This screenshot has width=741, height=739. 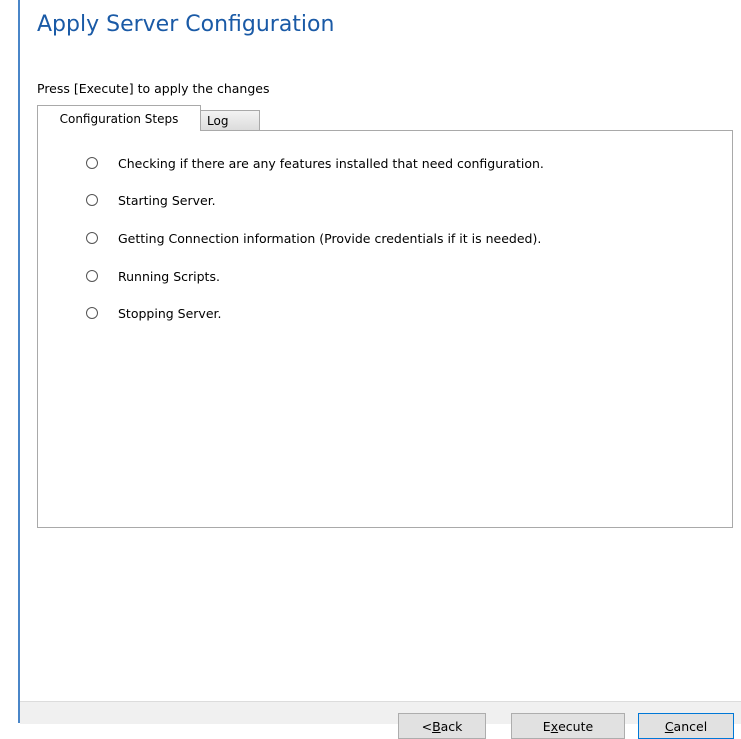 I want to click on cancel-label-post: ancel, so click(x=690, y=726).